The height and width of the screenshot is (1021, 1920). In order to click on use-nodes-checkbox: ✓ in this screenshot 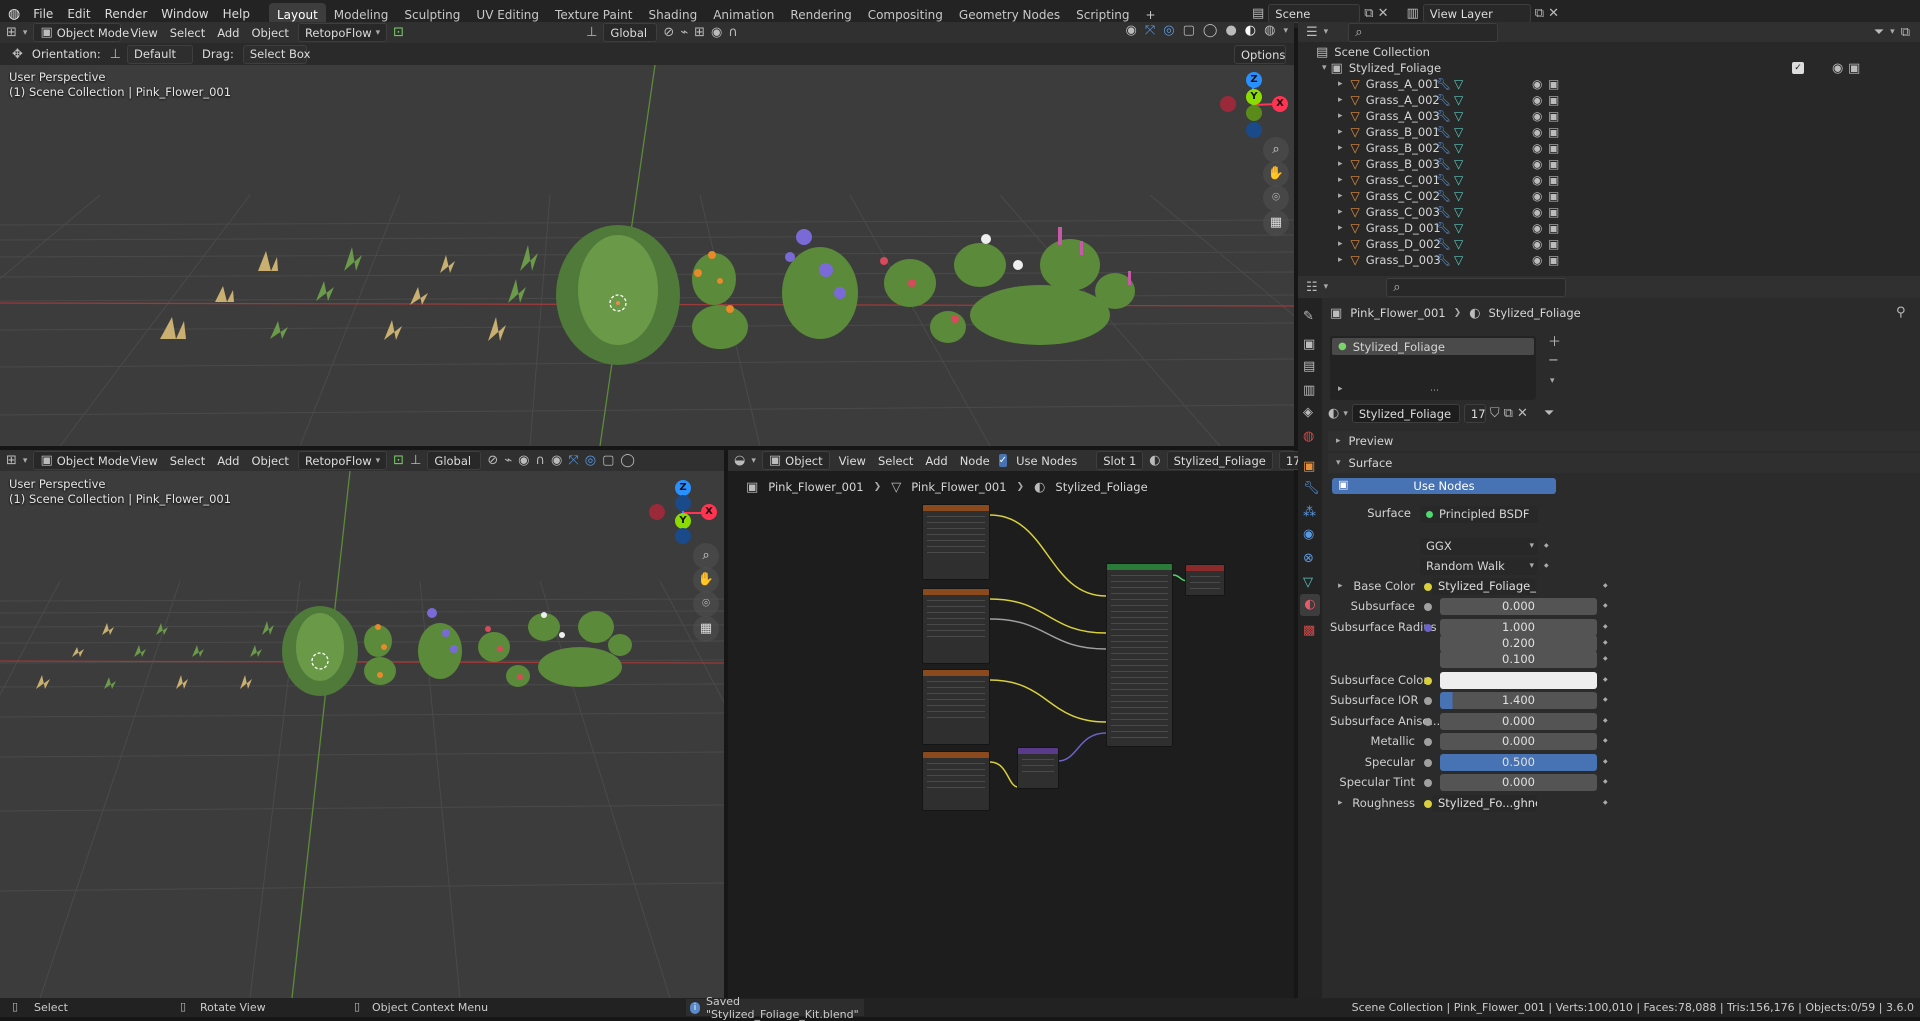, I will do `click(1003, 460)`.